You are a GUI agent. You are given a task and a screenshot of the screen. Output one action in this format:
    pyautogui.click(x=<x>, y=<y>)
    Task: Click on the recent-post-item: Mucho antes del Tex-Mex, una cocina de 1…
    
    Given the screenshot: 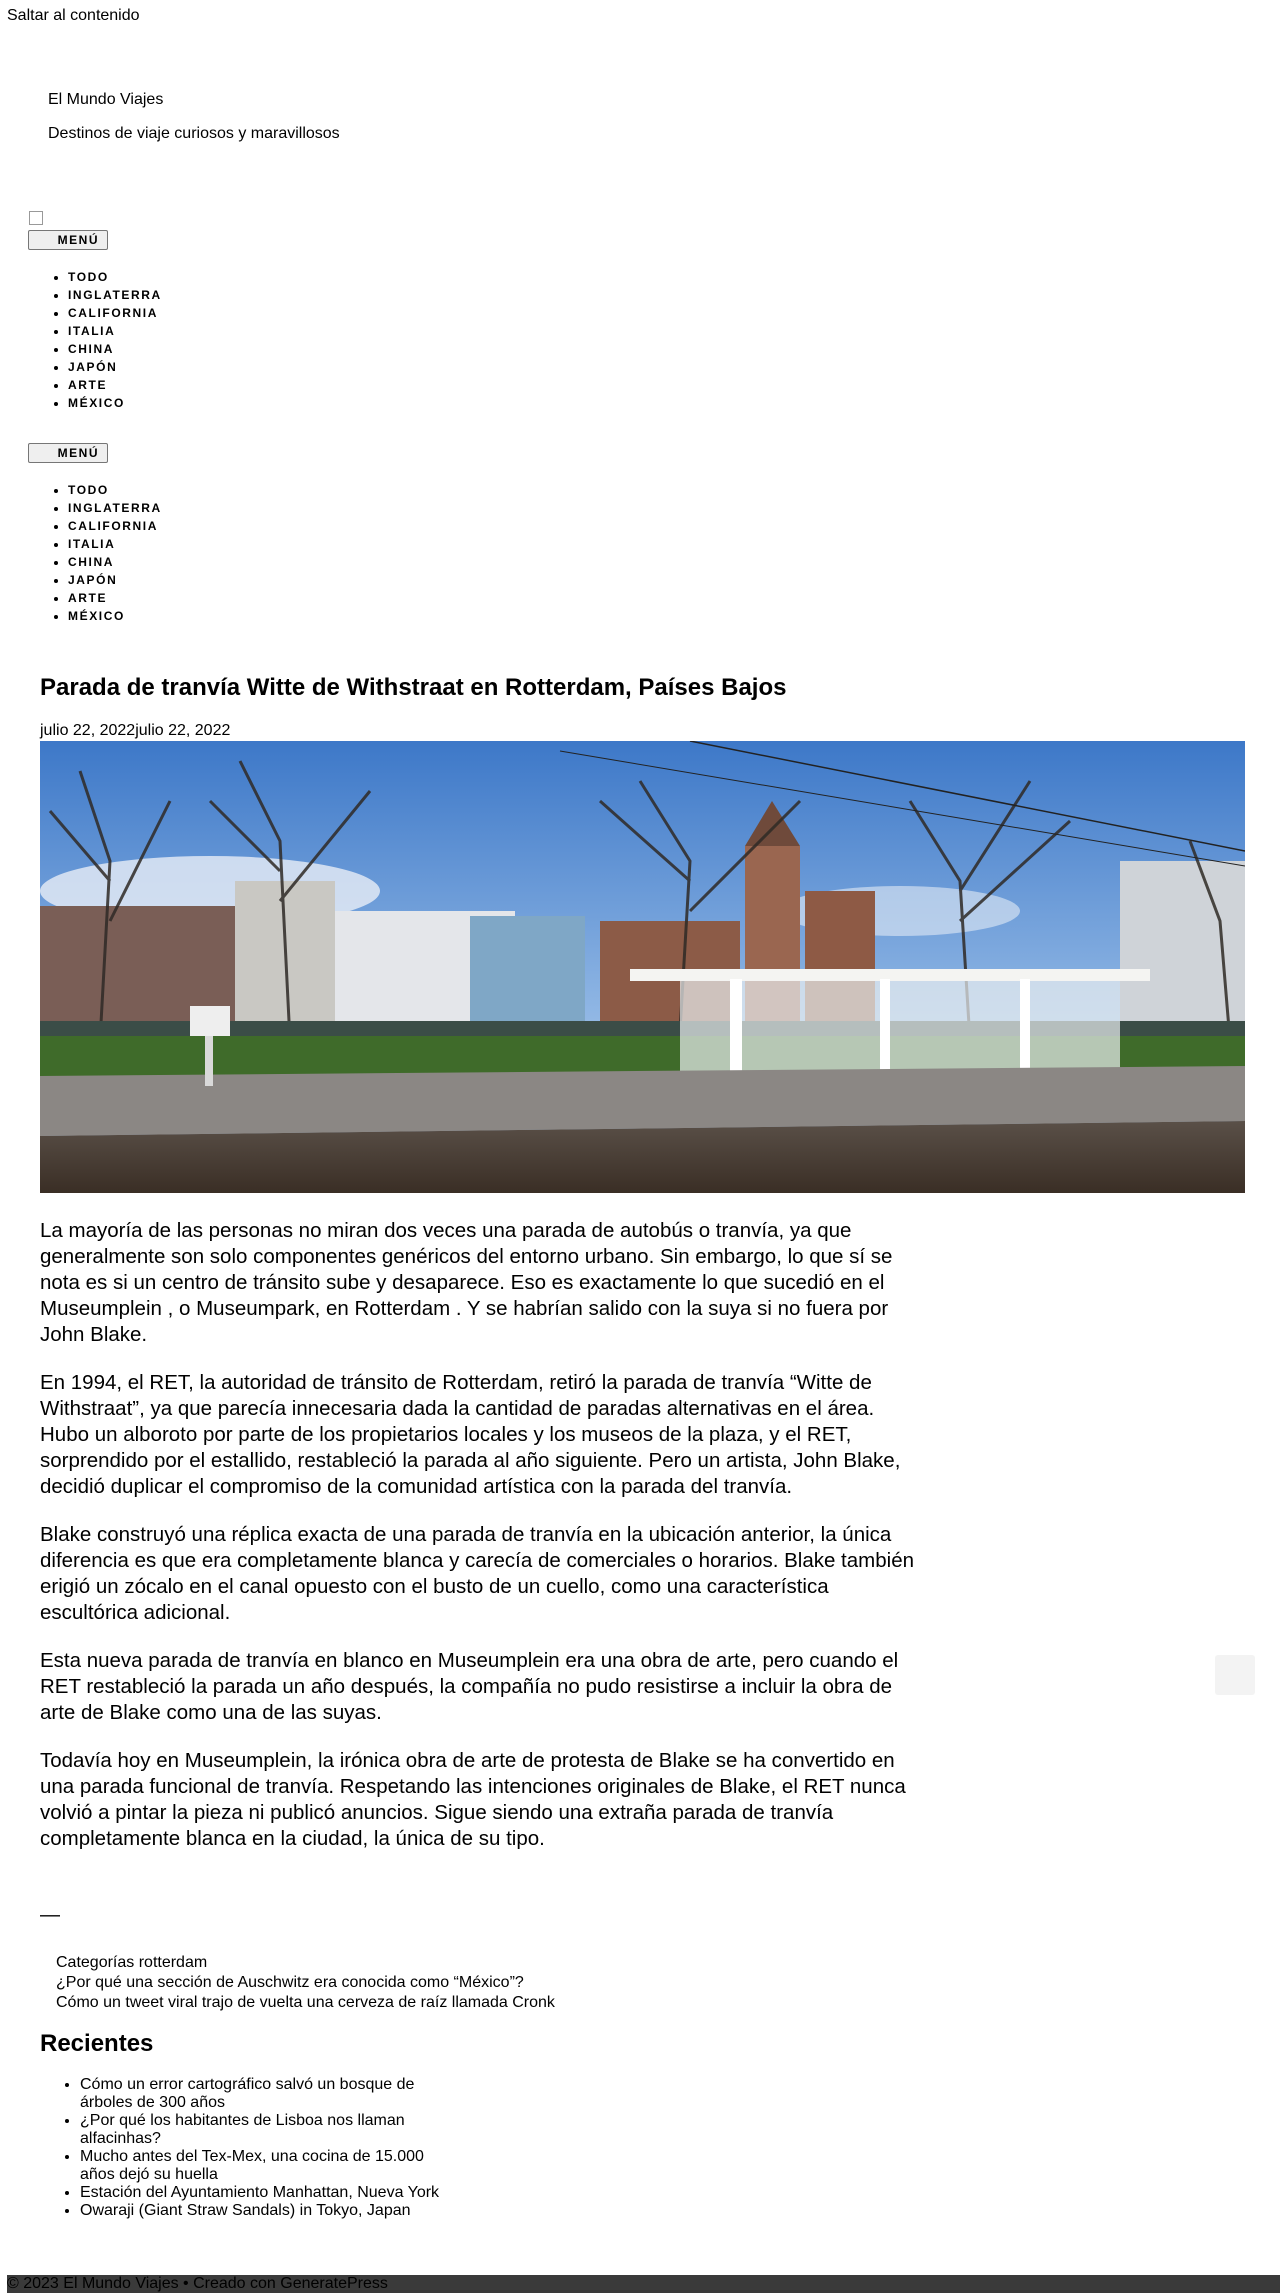 What is the action you would take?
    pyautogui.click(x=265, y=2166)
    